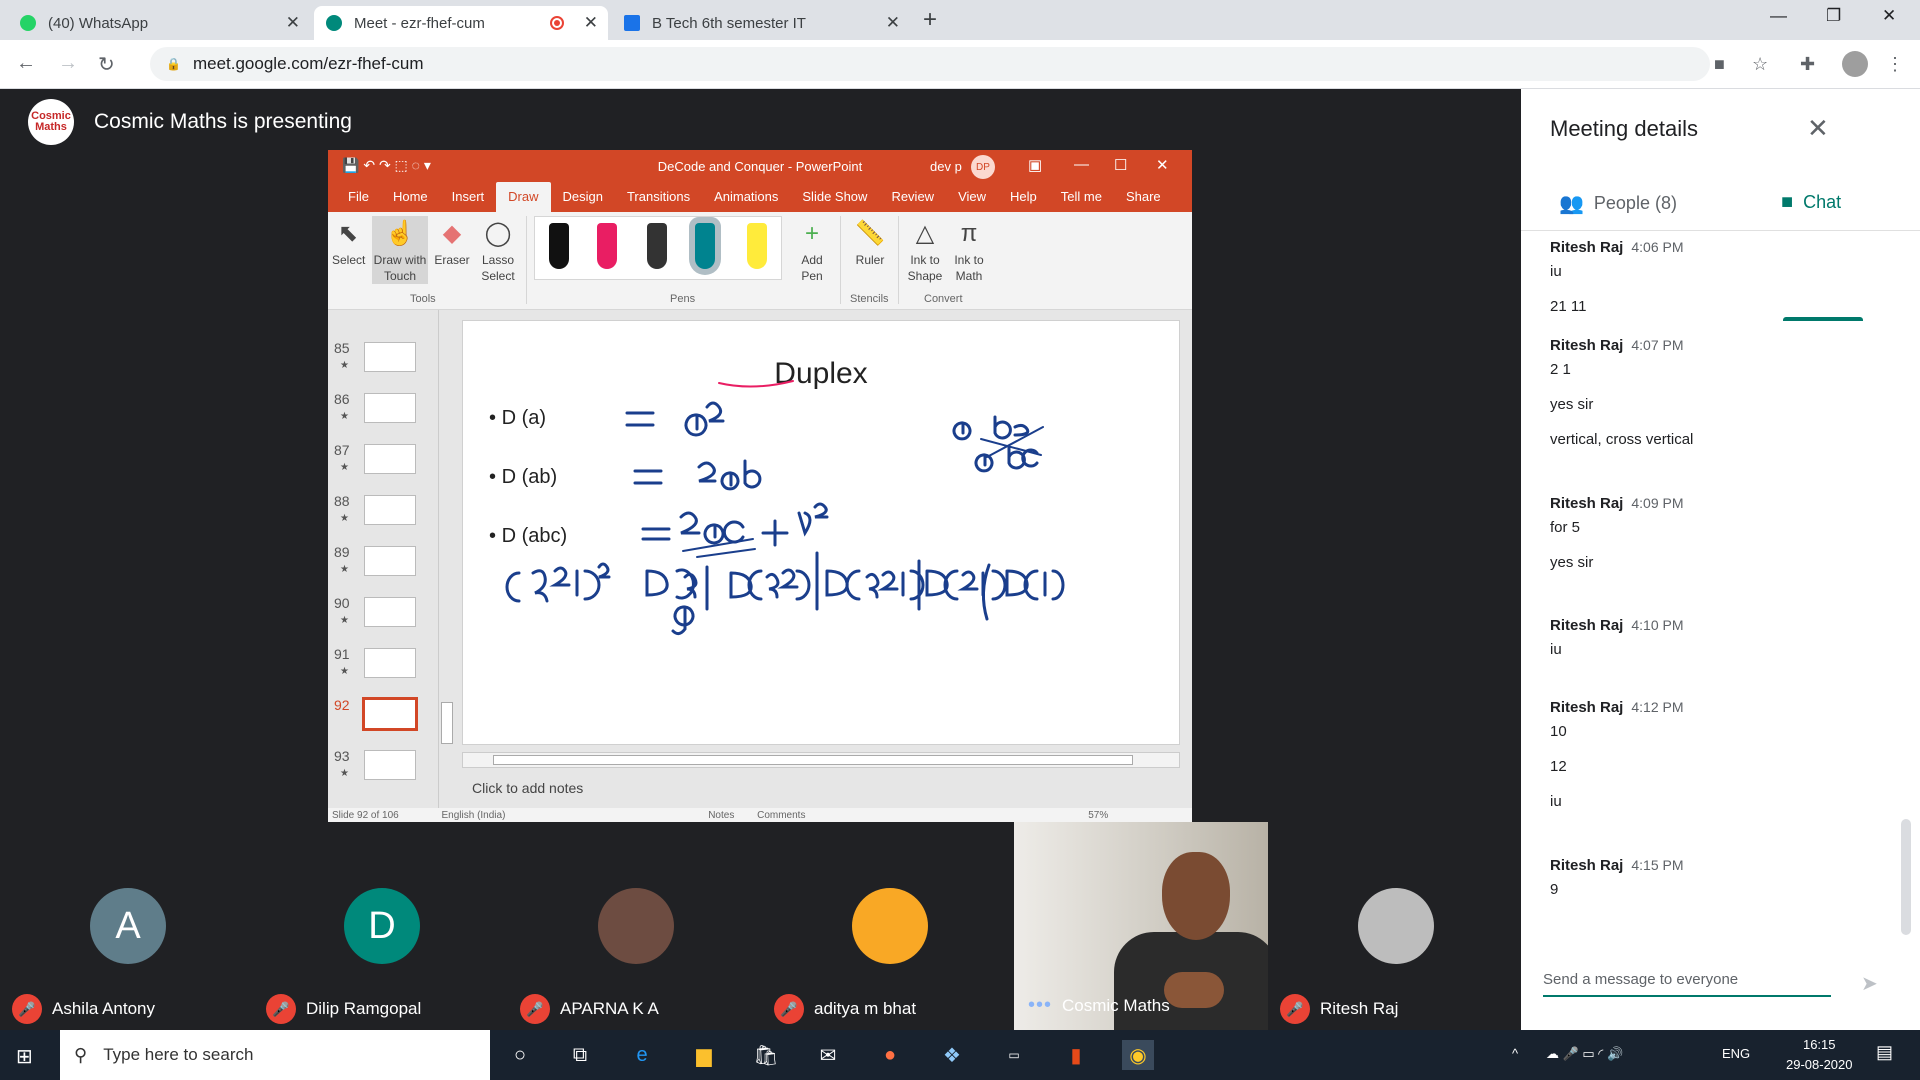 The image size is (1920, 1080). Describe the element at coordinates (159, 23) in the screenshot. I see `tab-whatsapp: (40) WhatsApp ✕` at that location.